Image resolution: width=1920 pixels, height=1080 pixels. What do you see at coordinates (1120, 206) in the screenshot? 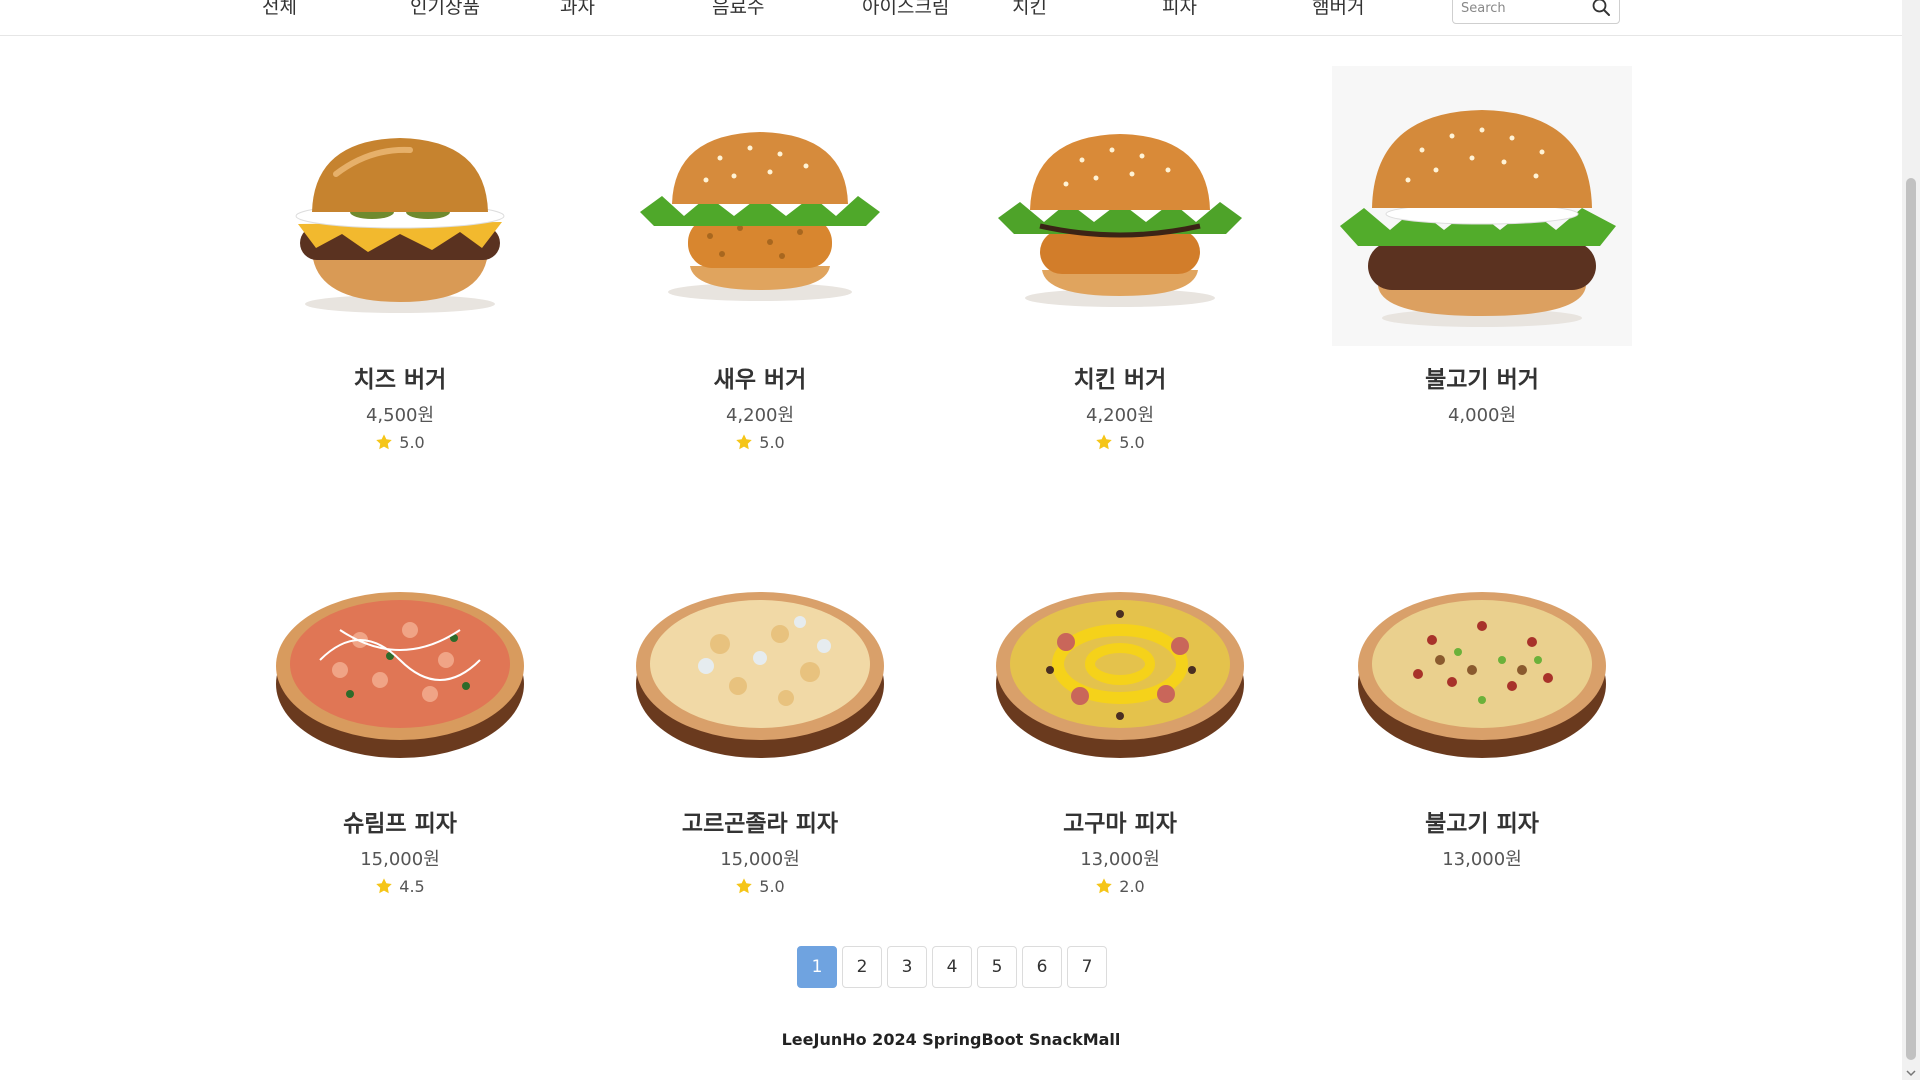
I see `chicken-burger-image` at bounding box center [1120, 206].